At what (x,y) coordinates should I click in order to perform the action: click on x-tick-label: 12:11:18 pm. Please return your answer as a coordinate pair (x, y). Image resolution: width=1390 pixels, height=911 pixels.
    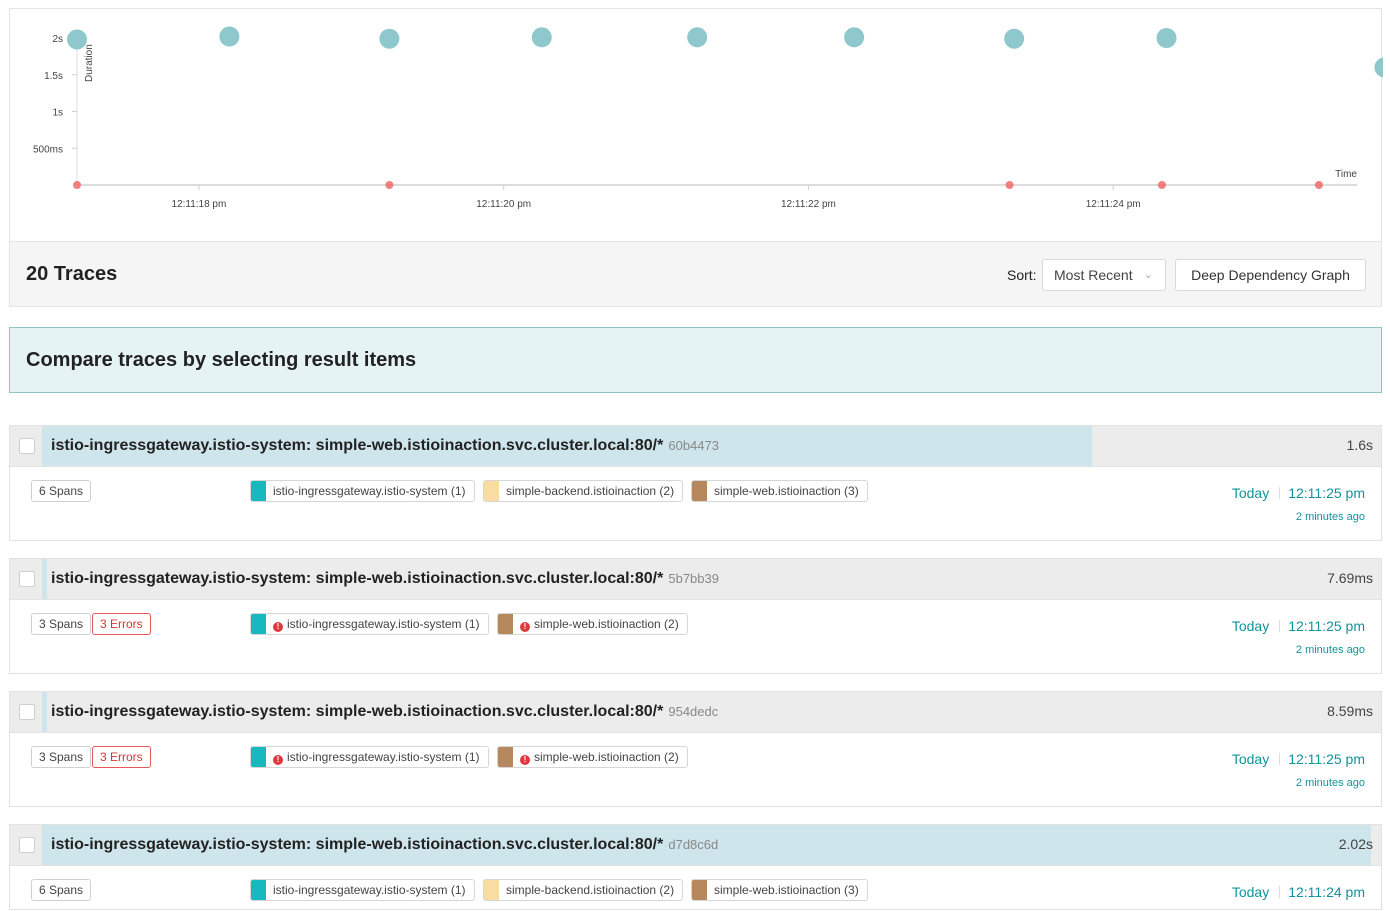
    Looking at the image, I should click on (198, 204).